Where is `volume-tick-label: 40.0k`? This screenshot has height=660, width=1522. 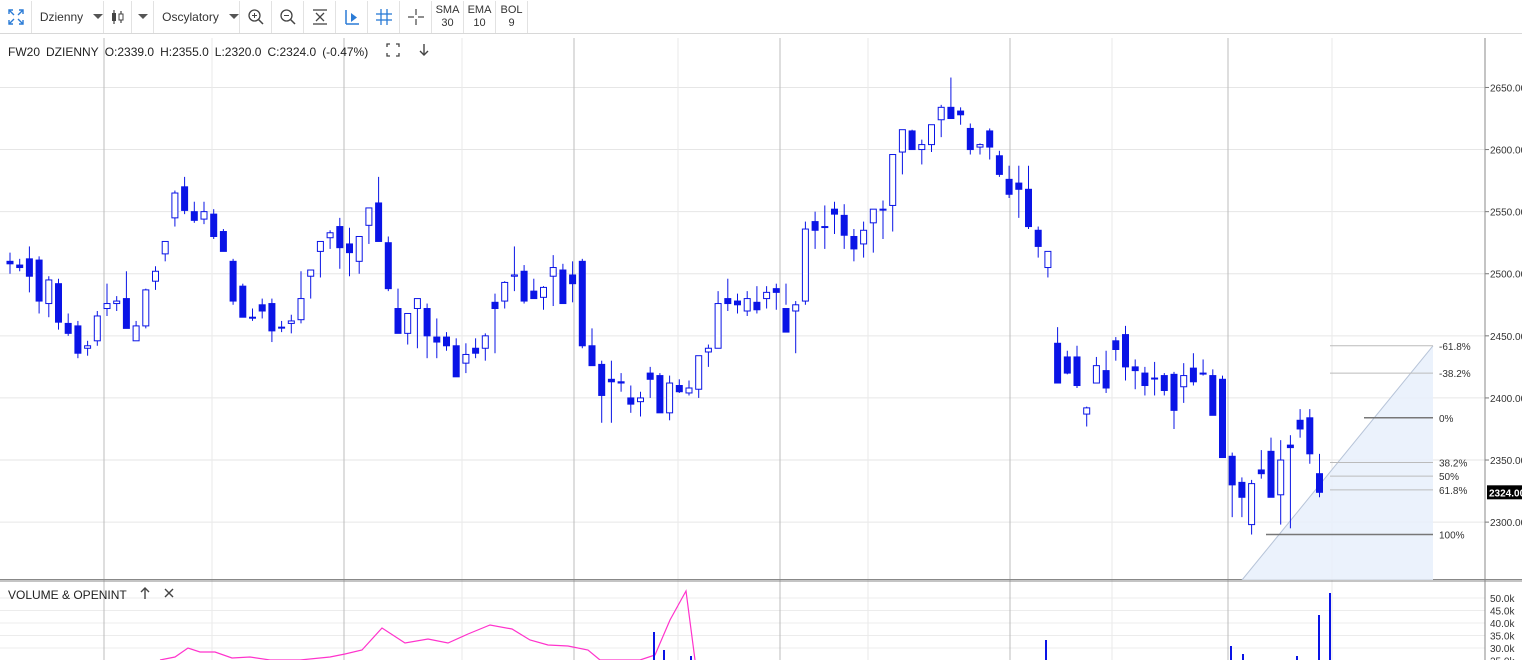 volume-tick-label: 40.0k is located at coordinates (1502, 624).